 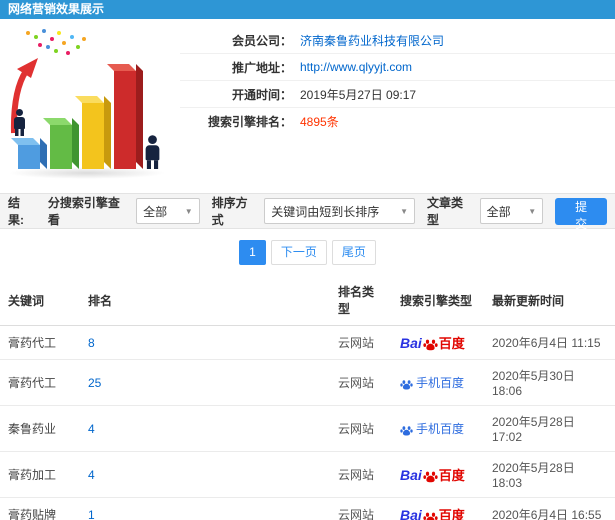 I want to click on last-page-button: 尾页, so click(x=353, y=252).